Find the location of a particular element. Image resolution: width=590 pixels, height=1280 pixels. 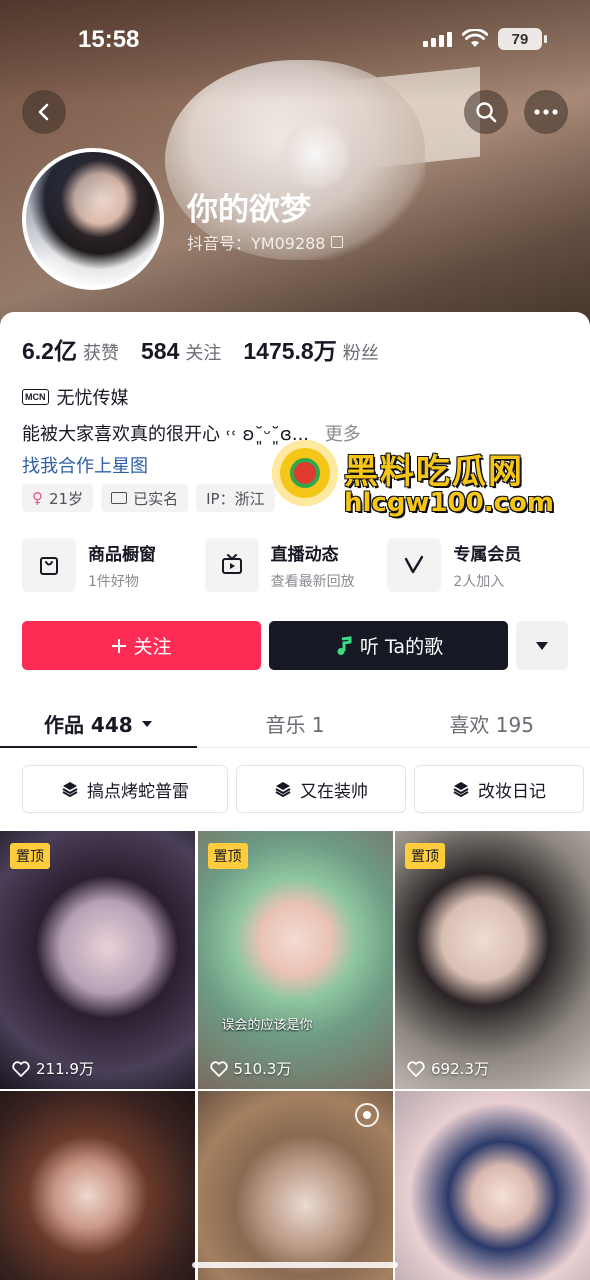

watermark: 黑料吃瓜网 hlcgw100.com is located at coordinates (422, 480).